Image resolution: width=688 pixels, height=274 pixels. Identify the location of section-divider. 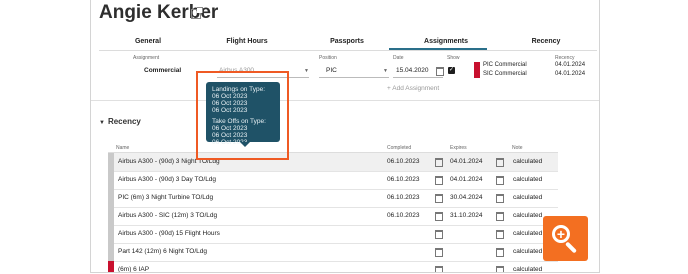
(345, 100).